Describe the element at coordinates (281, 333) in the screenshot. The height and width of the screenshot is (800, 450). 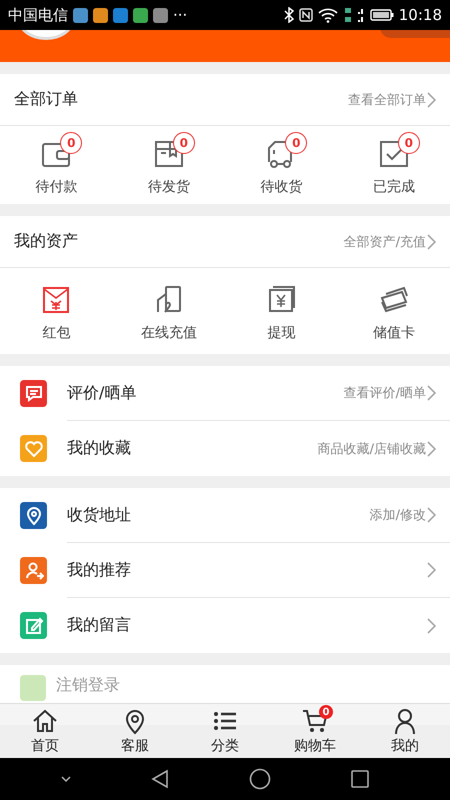
I see `item-label: 提现` at that location.